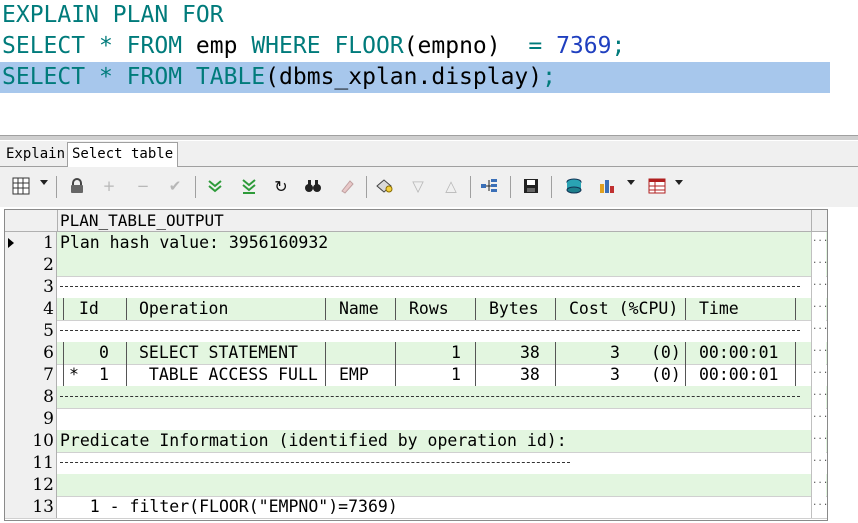 This screenshot has width=858, height=523. What do you see at coordinates (530, 352) in the screenshot?
I see `plan-bytes: 38` at bounding box center [530, 352].